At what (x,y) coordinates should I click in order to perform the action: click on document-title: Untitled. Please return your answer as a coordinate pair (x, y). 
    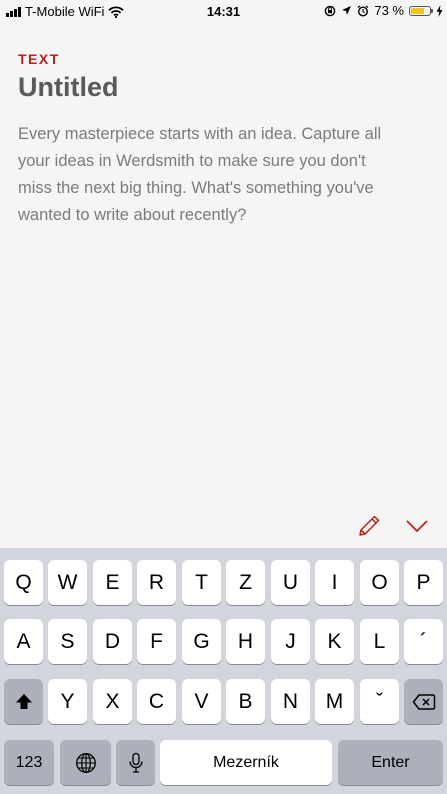
    Looking at the image, I should click on (68, 87).